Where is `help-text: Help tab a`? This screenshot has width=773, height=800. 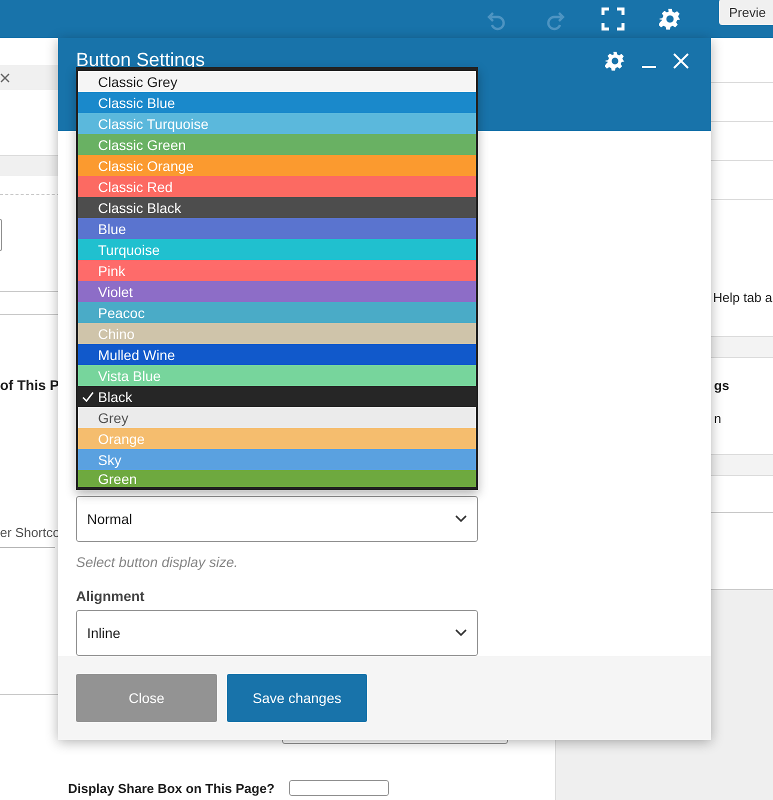
help-text: Help tab a is located at coordinates (743, 297).